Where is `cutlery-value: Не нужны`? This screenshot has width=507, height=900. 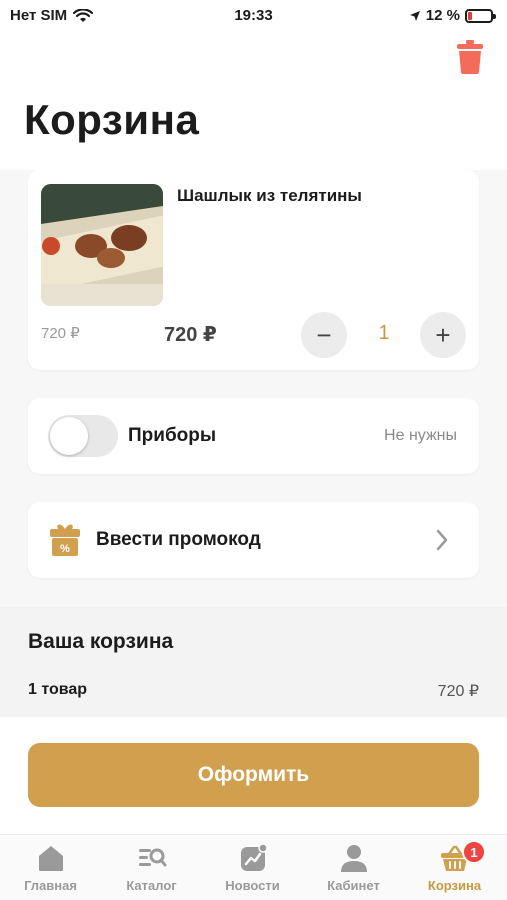
cutlery-value: Не нужны is located at coordinates (420, 435).